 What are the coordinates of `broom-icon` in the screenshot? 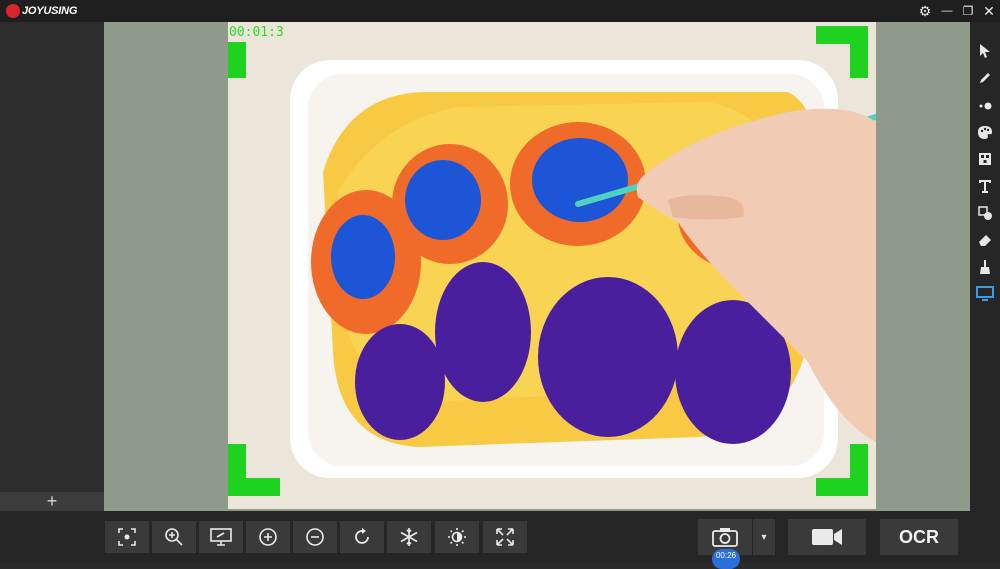 It's located at (985, 267).